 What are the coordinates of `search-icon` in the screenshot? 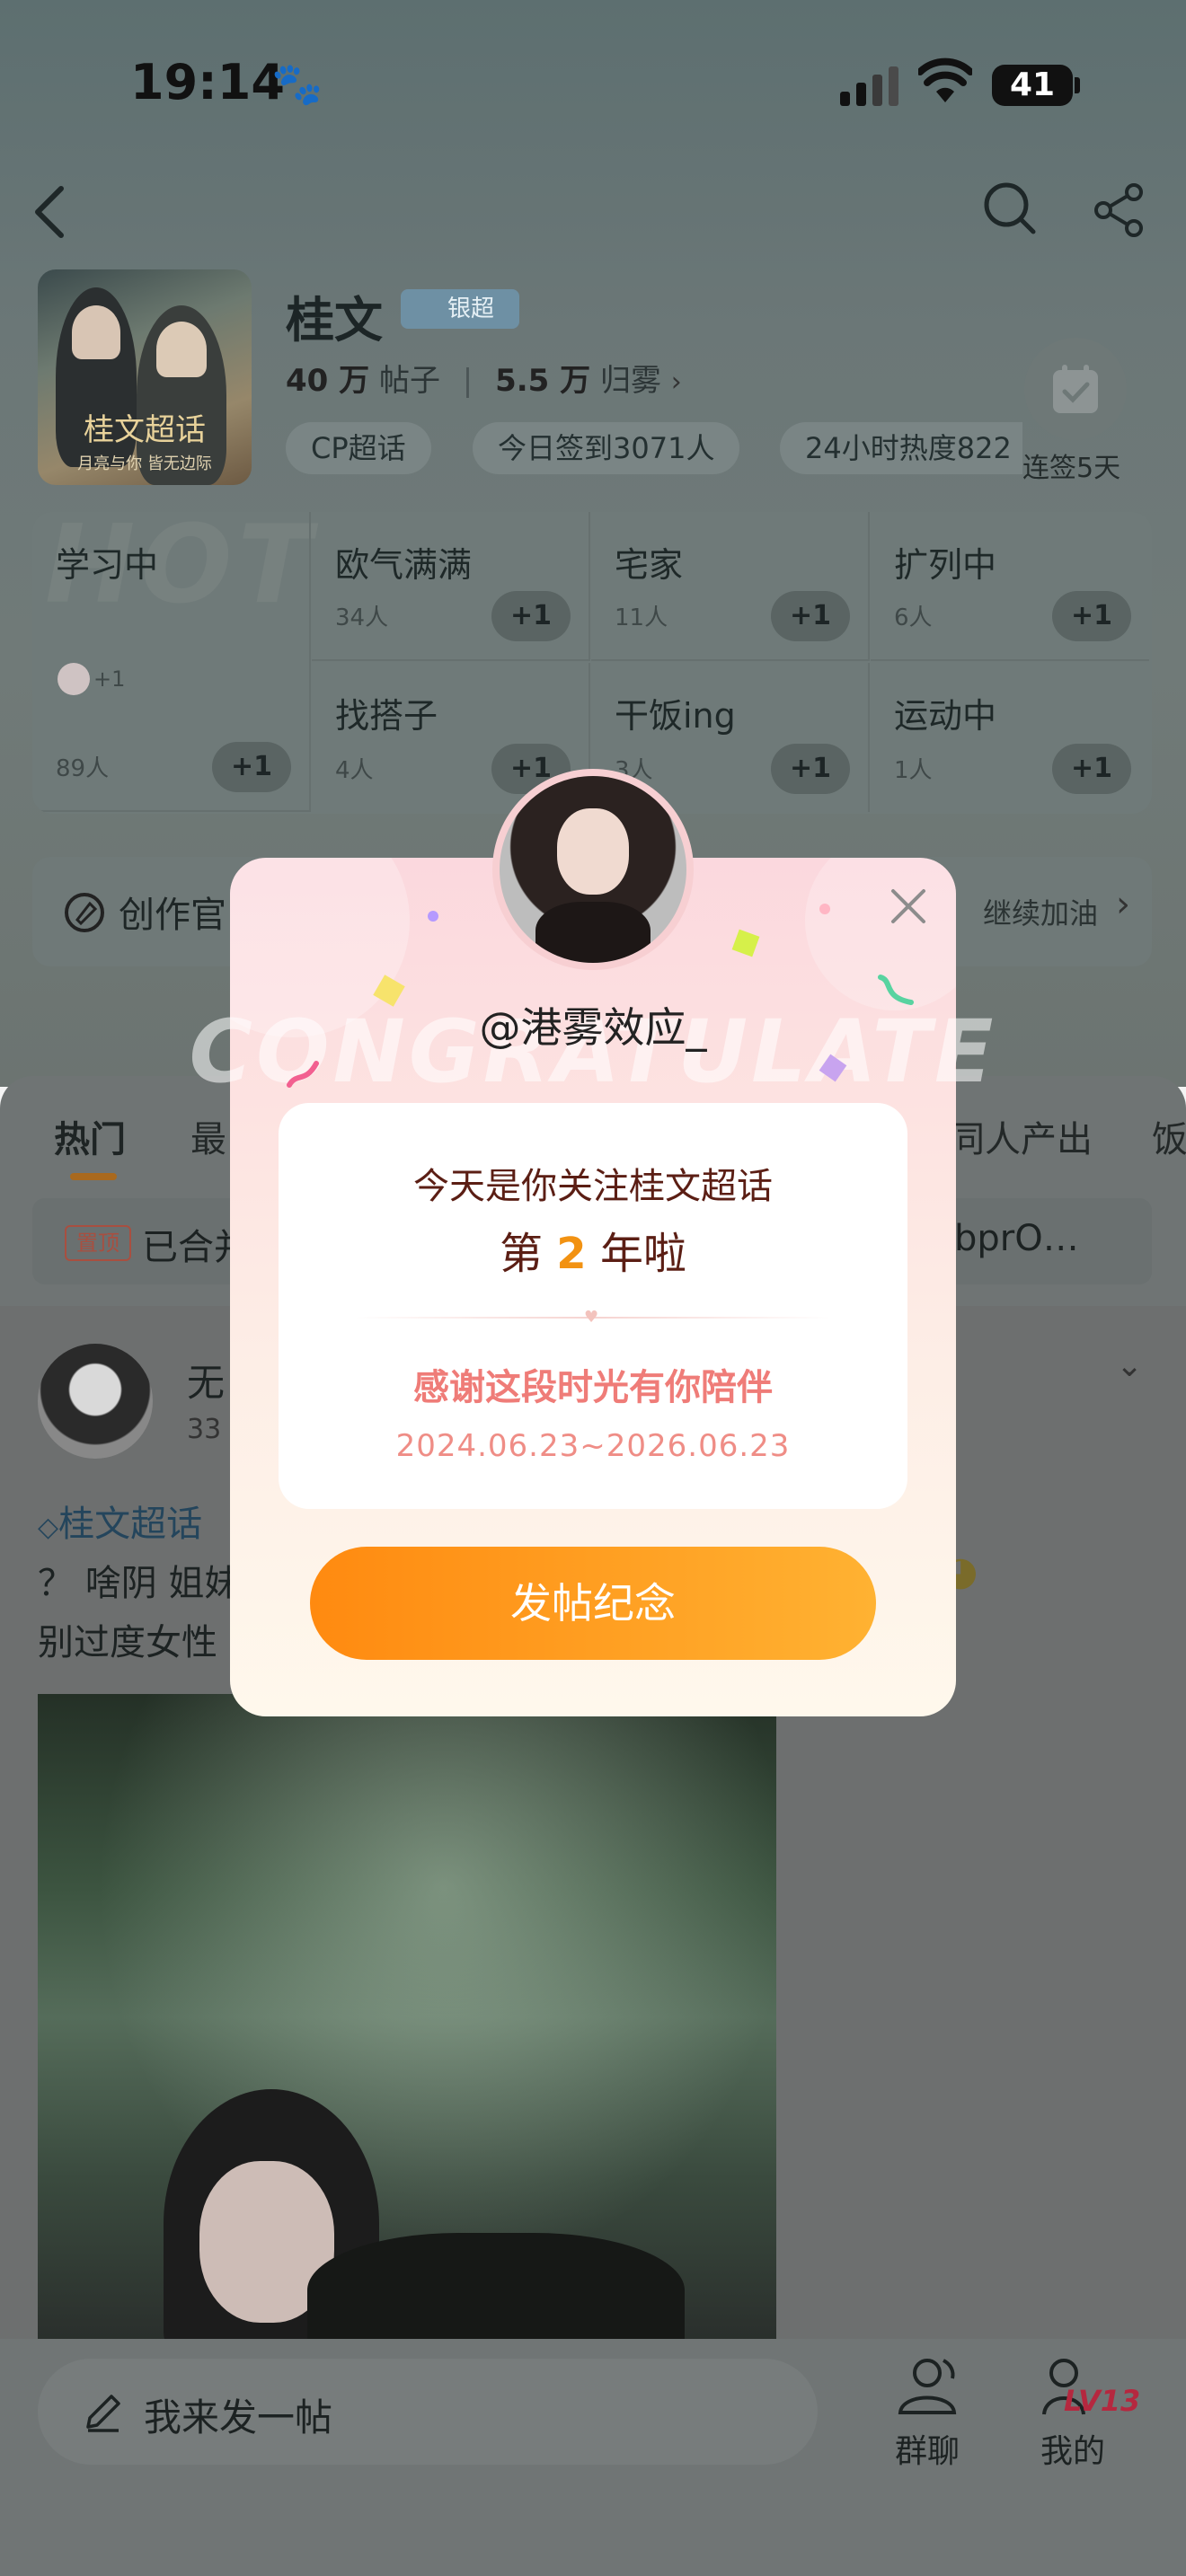 It's located at (1010, 208).